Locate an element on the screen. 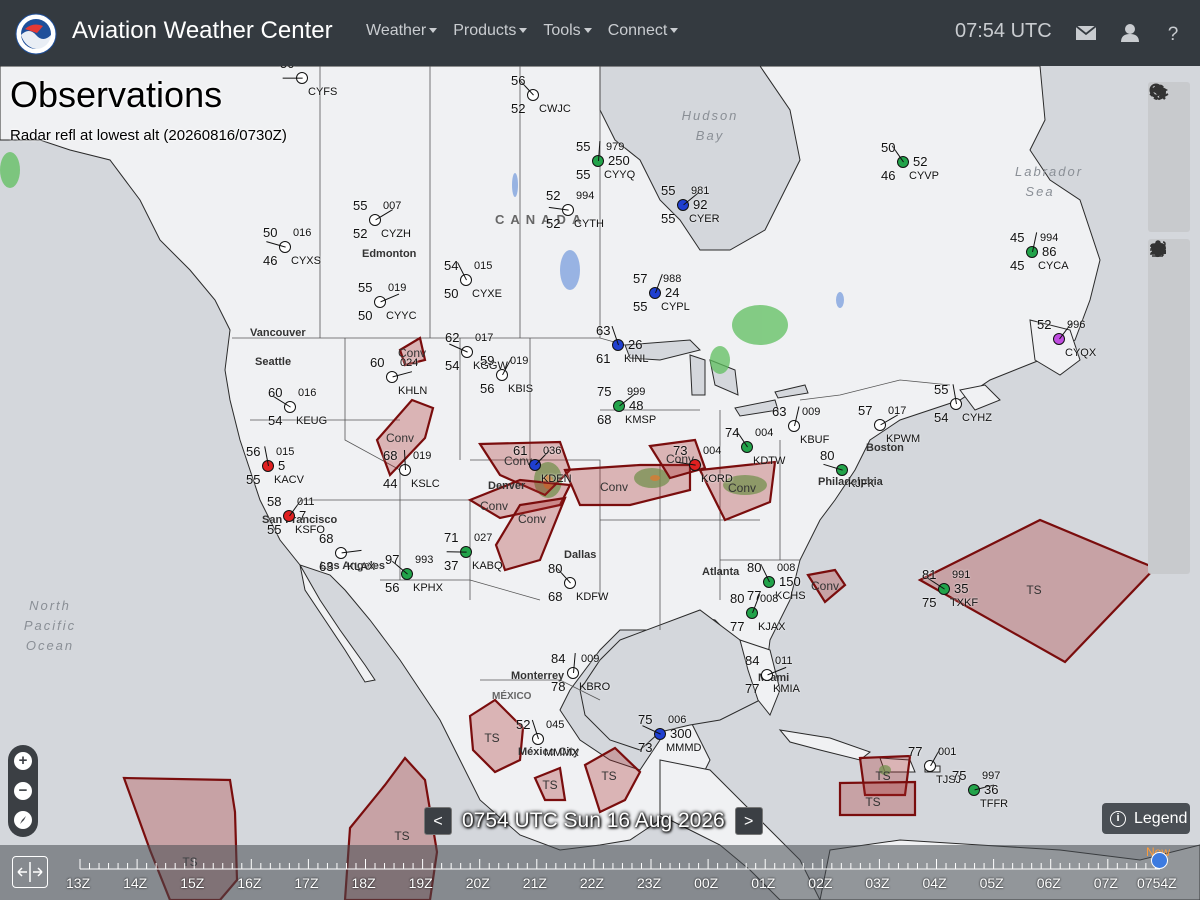  station-temperature: 57 is located at coordinates (865, 410).